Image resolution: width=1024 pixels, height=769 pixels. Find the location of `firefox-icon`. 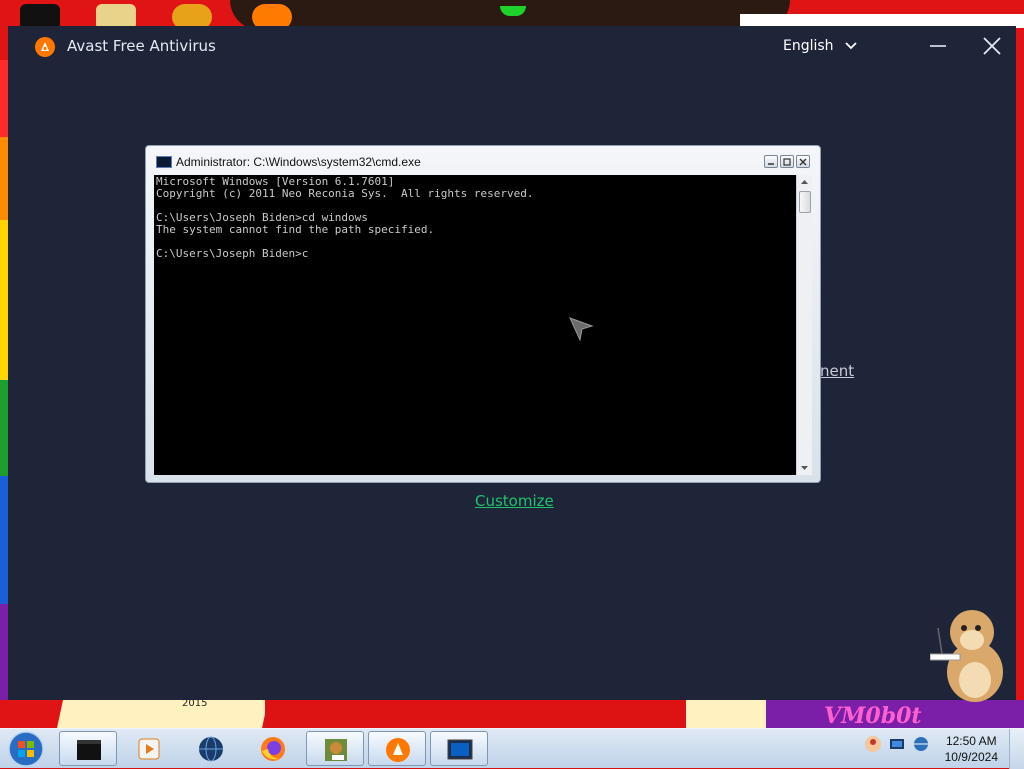

firefox-icon is located at coordinates (273, 749).